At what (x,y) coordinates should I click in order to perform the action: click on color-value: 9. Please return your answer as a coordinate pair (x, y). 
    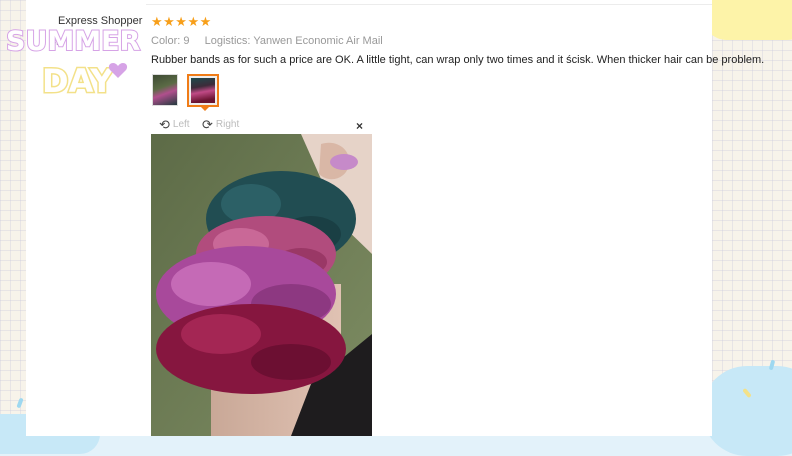
    Looking at the image, I should click on (186, 41).